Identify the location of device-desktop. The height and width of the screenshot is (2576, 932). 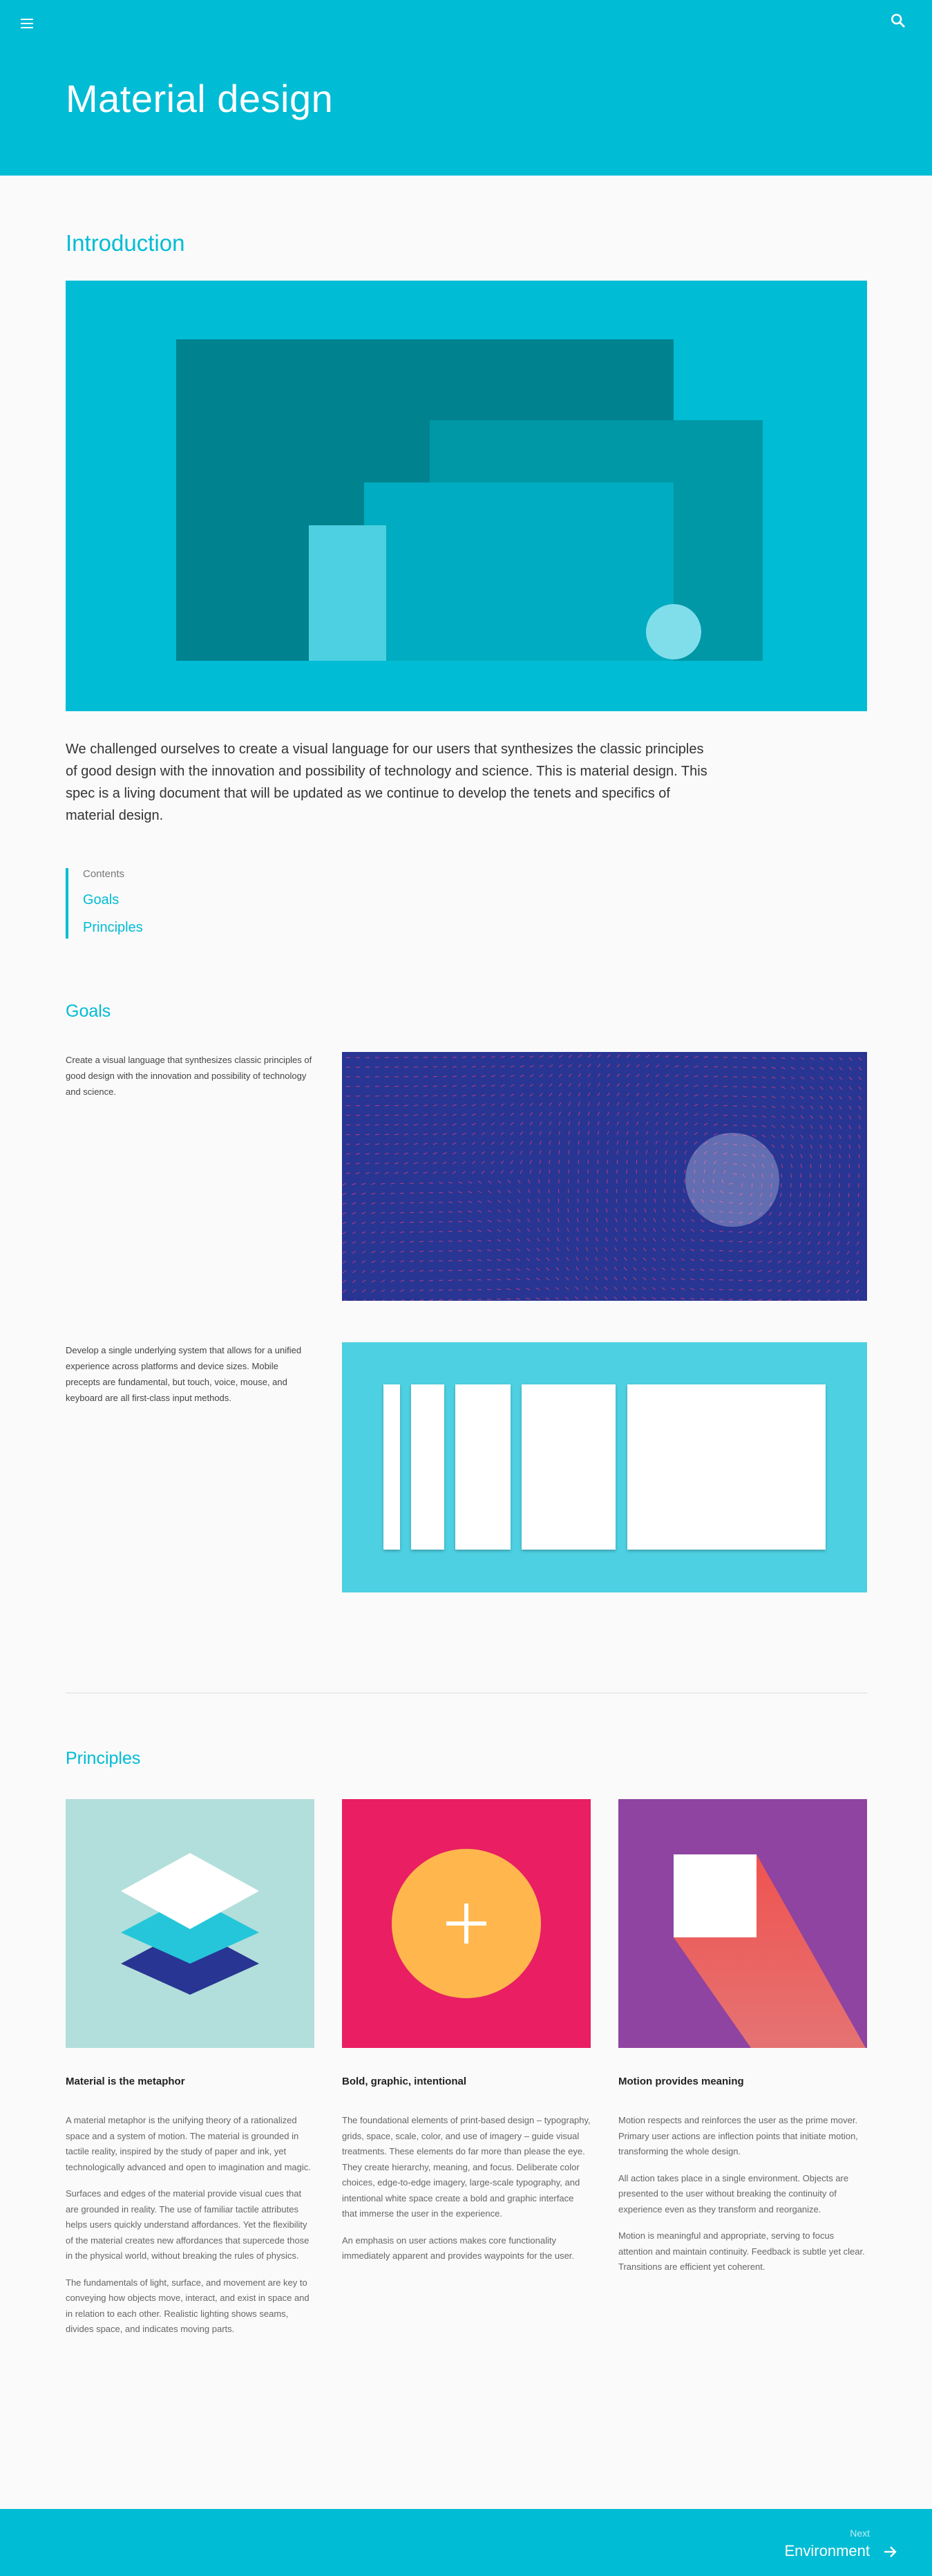
(726, 1467).